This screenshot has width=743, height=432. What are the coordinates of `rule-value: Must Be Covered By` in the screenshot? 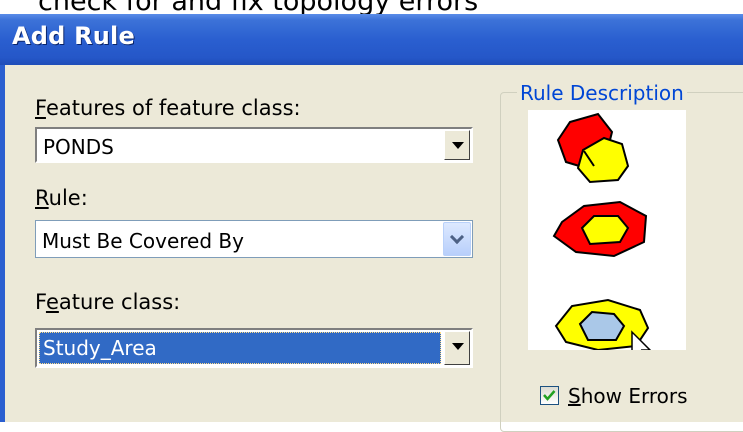 It's located at (143, 241).